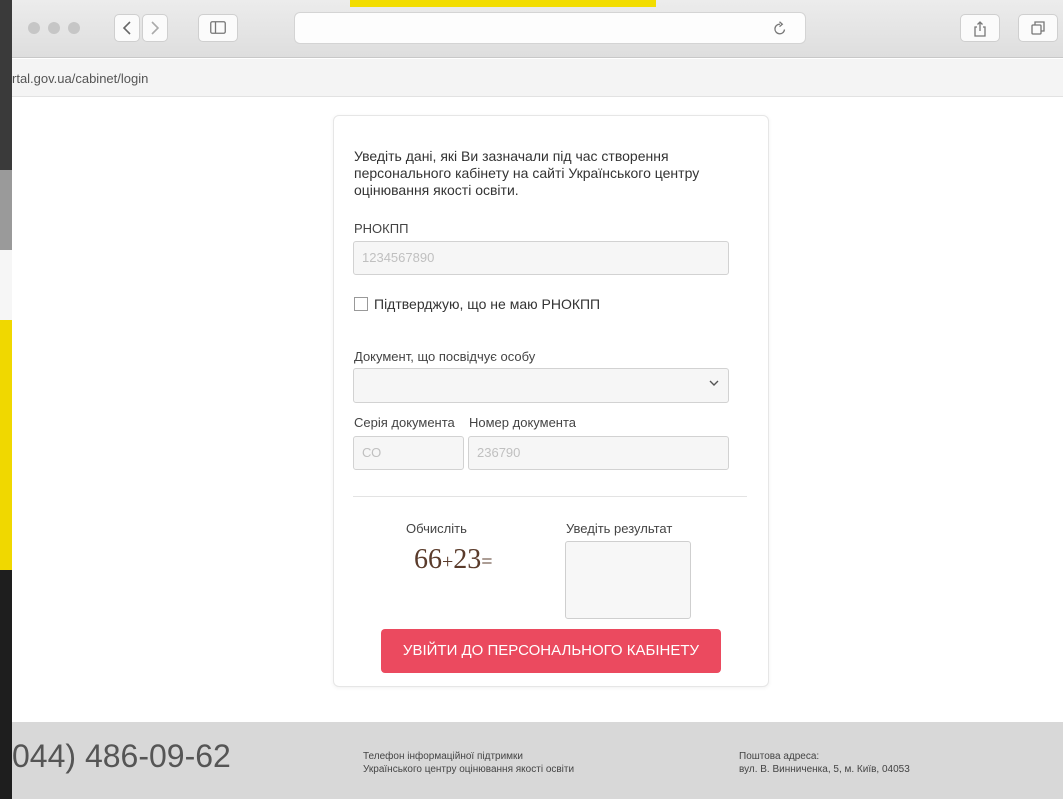 The width and height of the screenshot is (1063, 799). I want to click on minimize-window-button, so click(54, 28).